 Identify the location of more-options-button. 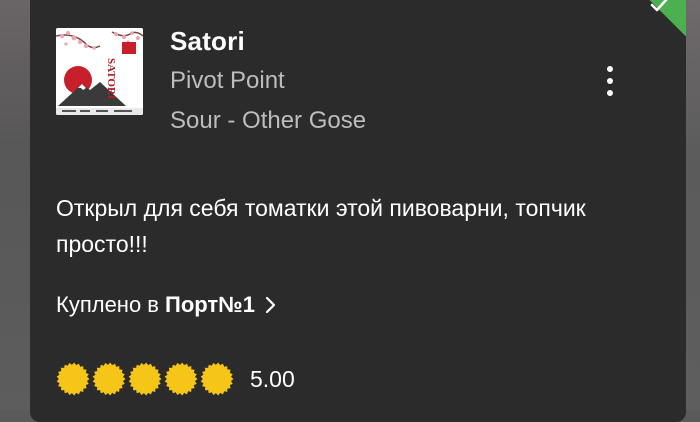
(610, 81).